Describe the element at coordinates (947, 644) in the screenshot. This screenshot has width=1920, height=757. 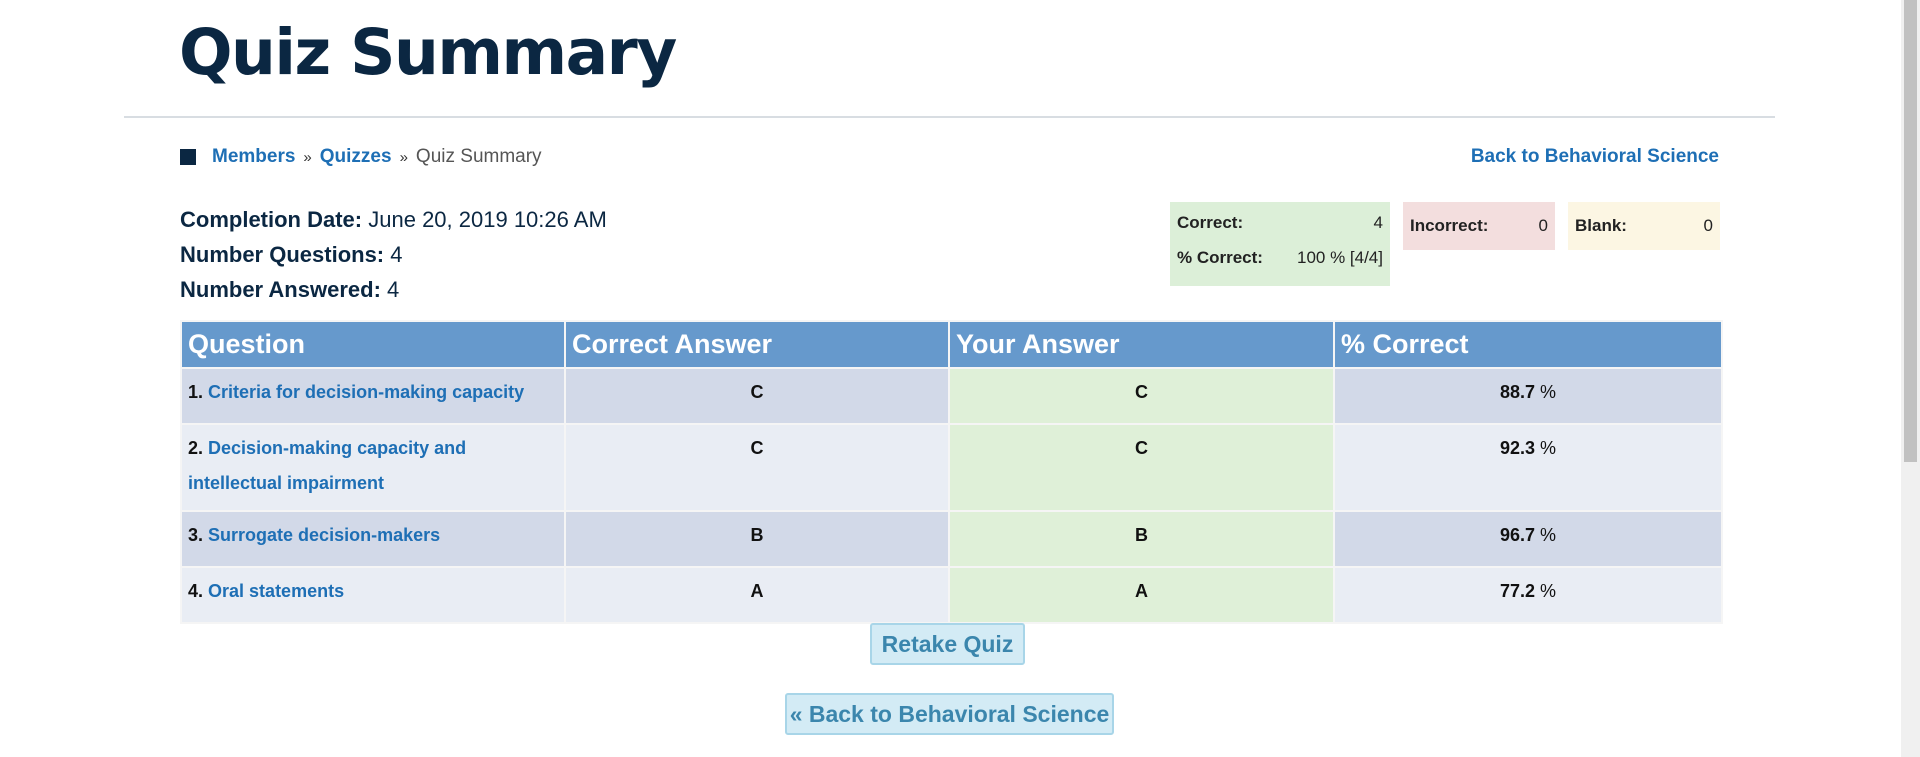
I see `retake-quiz-button: Retake Quiz` at that location.